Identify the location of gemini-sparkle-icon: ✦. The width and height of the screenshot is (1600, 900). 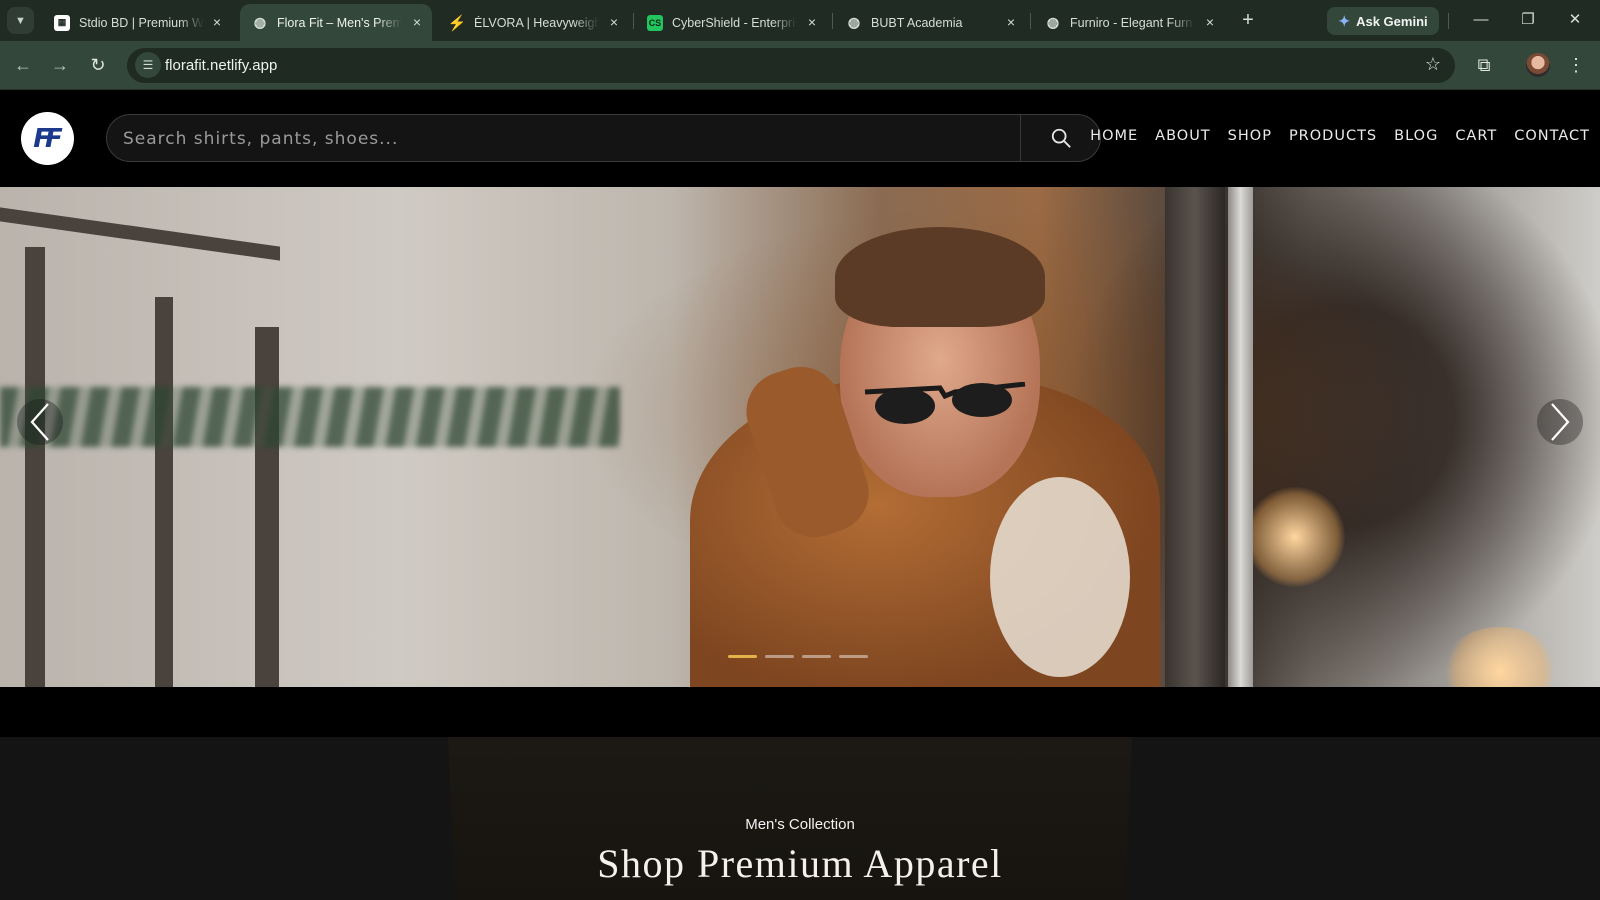
(1344, 20).